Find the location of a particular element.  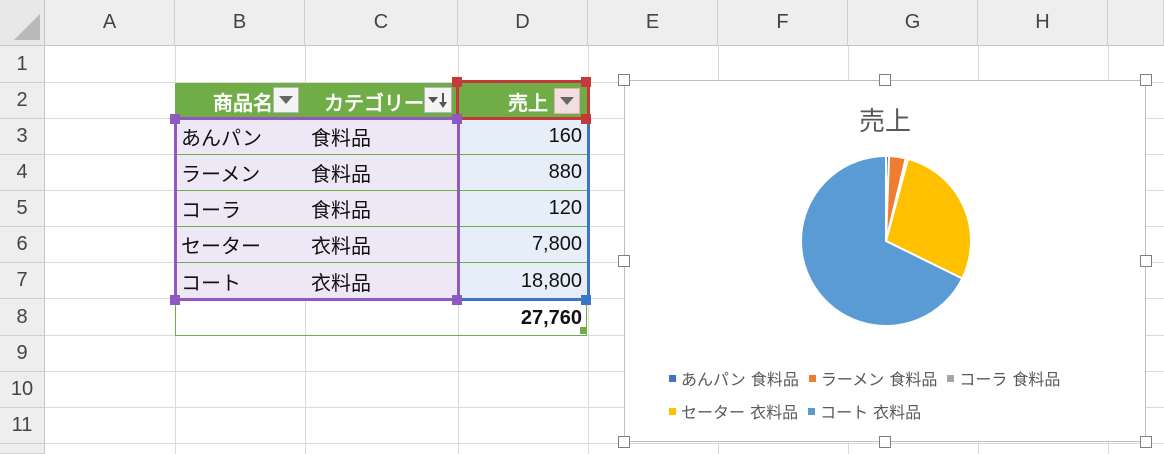

table-cell-sales: 120 is located at coordinates (523, 209).